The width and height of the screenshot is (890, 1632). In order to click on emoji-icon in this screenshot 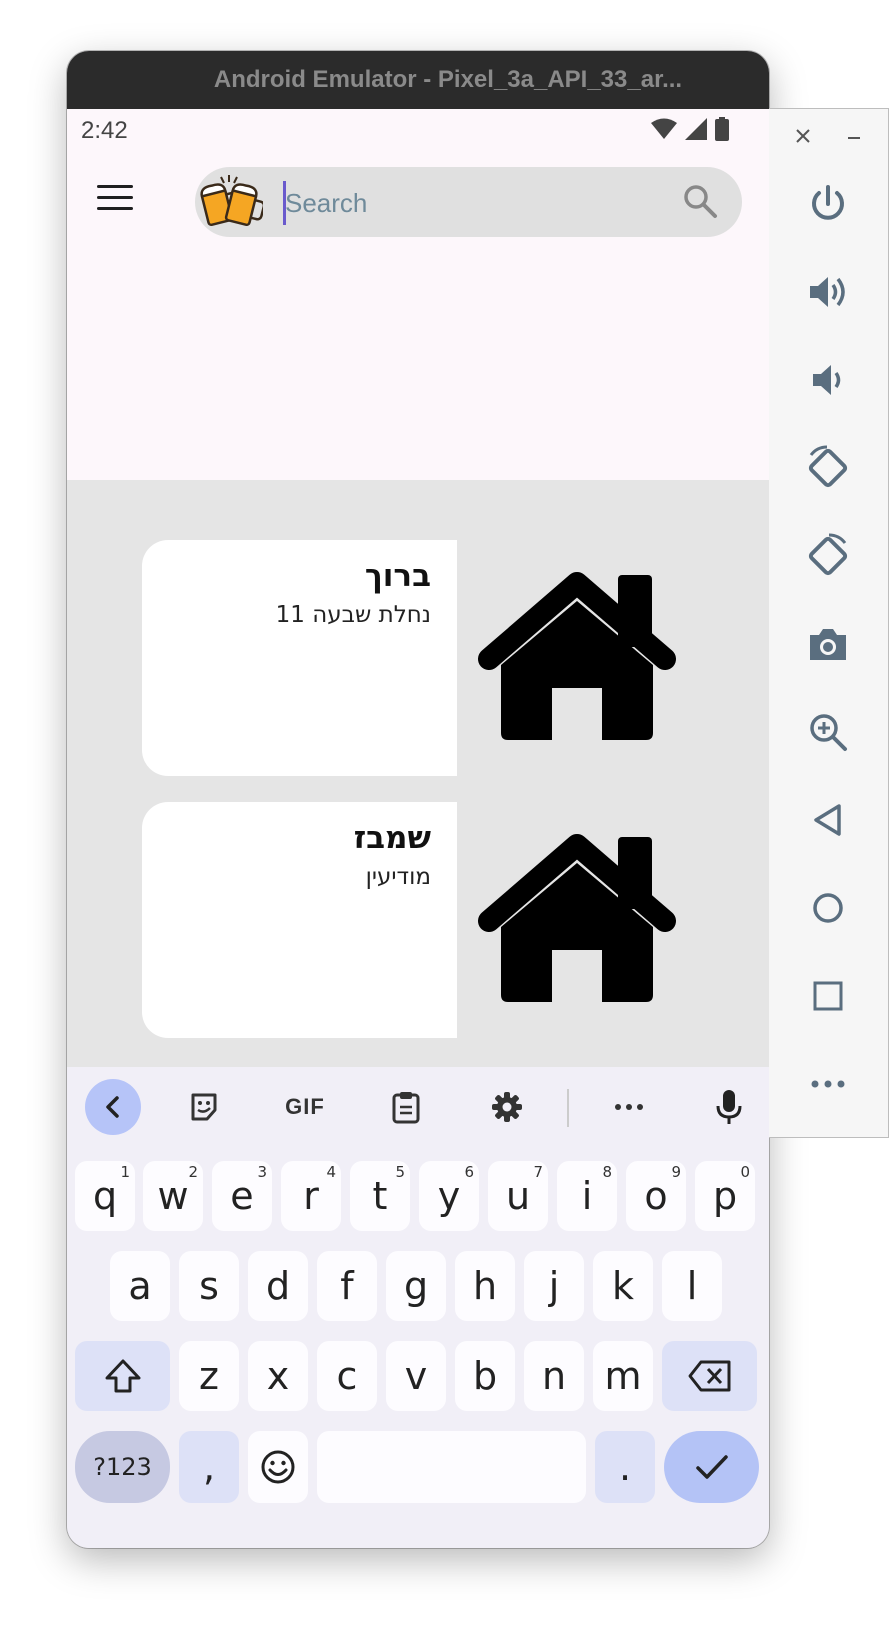, I will do `click(278, 1467)`.